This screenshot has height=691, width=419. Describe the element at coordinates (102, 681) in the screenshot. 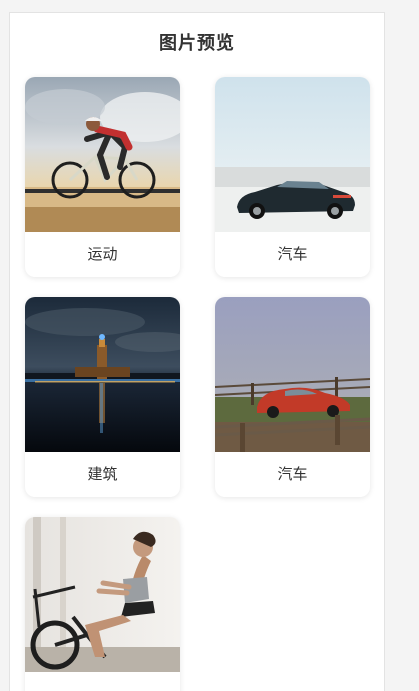

I see `card-caption` at that location.